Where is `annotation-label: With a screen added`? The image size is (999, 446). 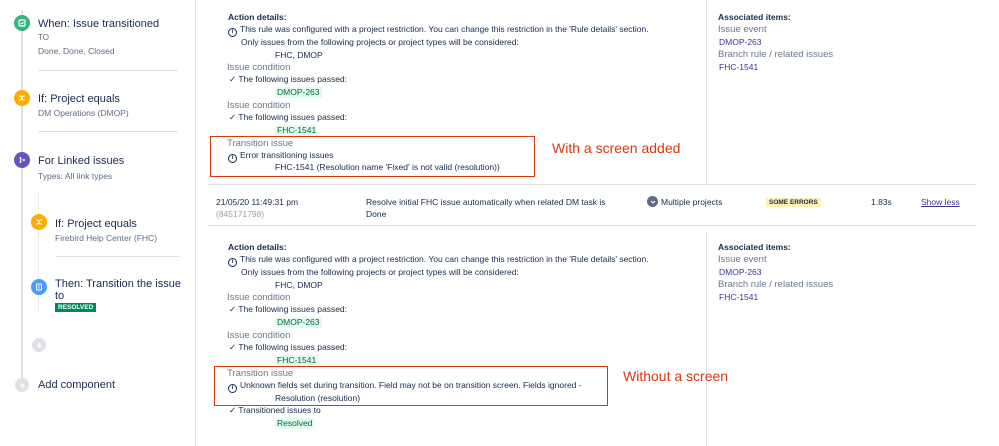 annotation-label: With a screen added is located at coordinates (616, 148).